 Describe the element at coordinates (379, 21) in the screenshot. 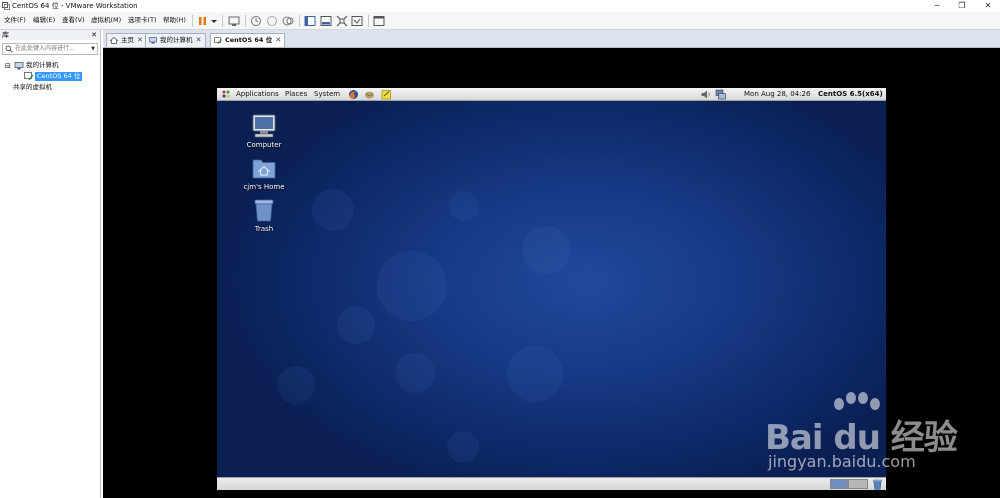

I see `thumbnail-icon` at that location.